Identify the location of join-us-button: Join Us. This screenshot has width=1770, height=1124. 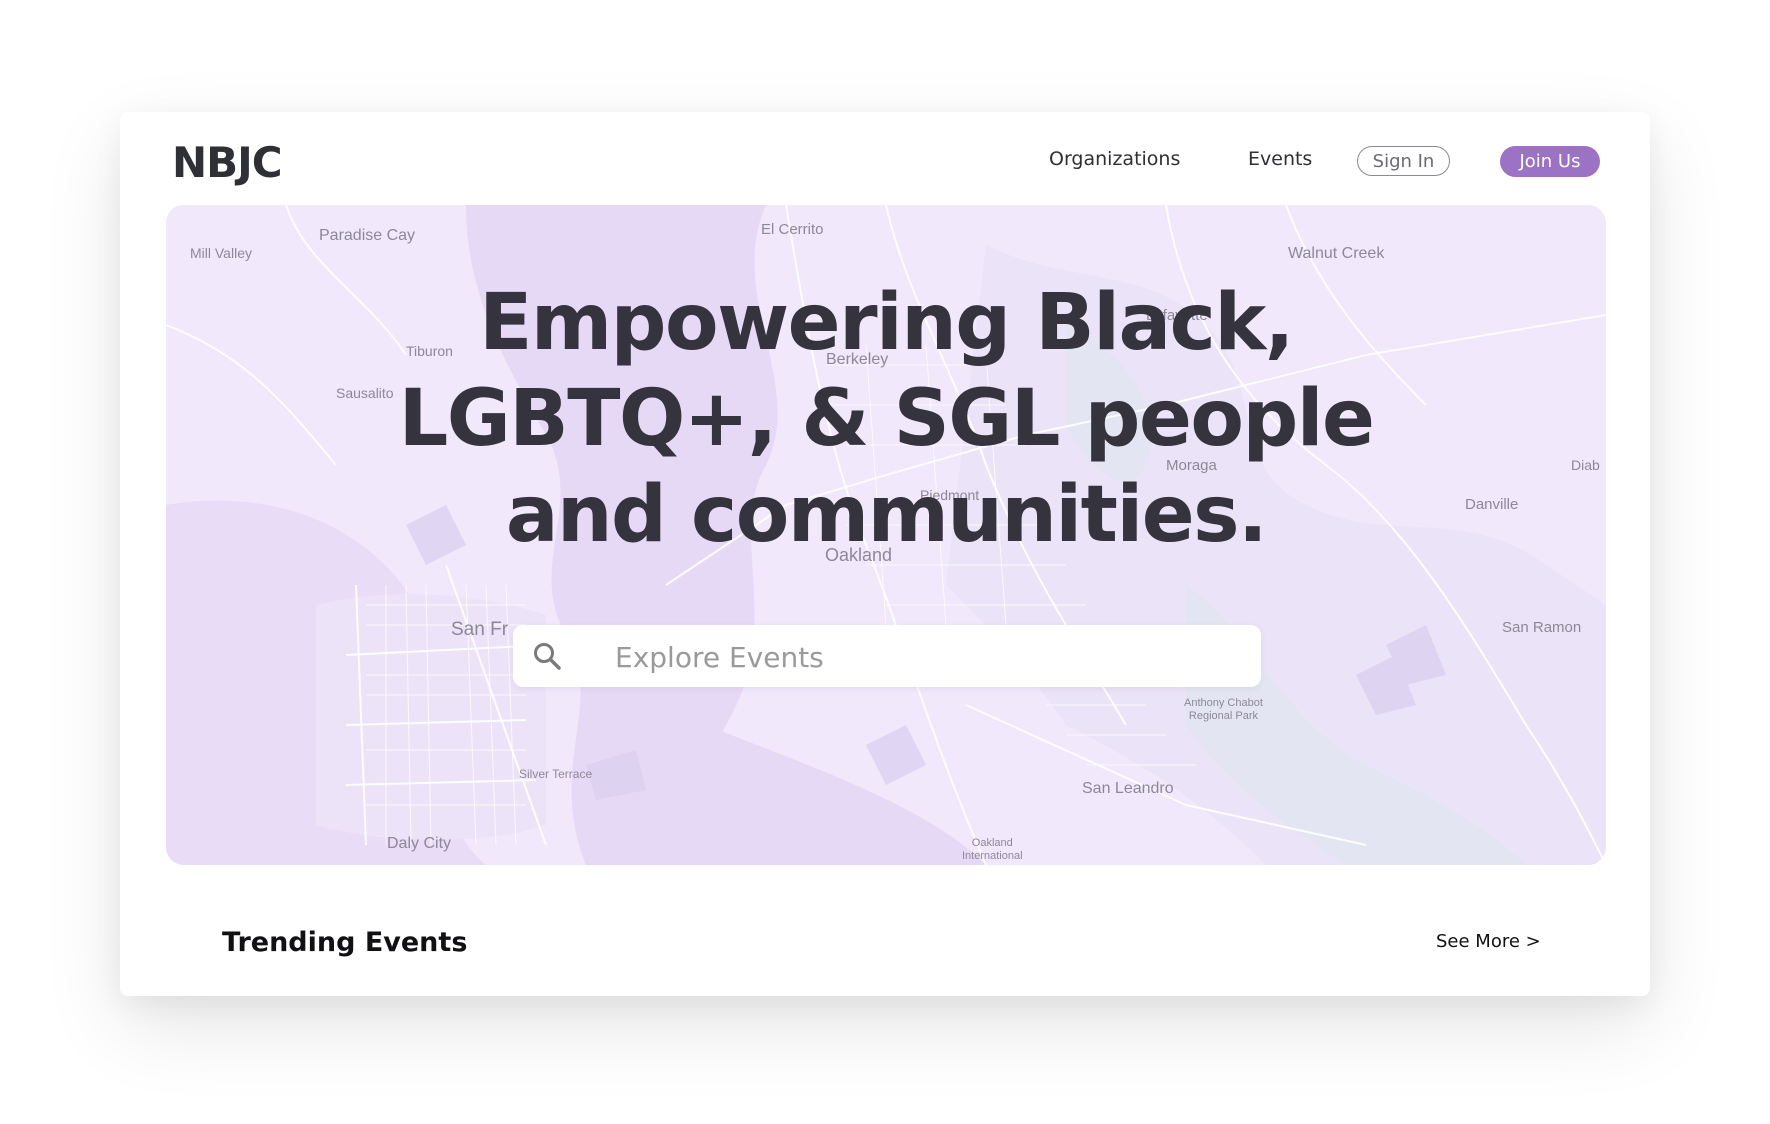
(1550, 161).